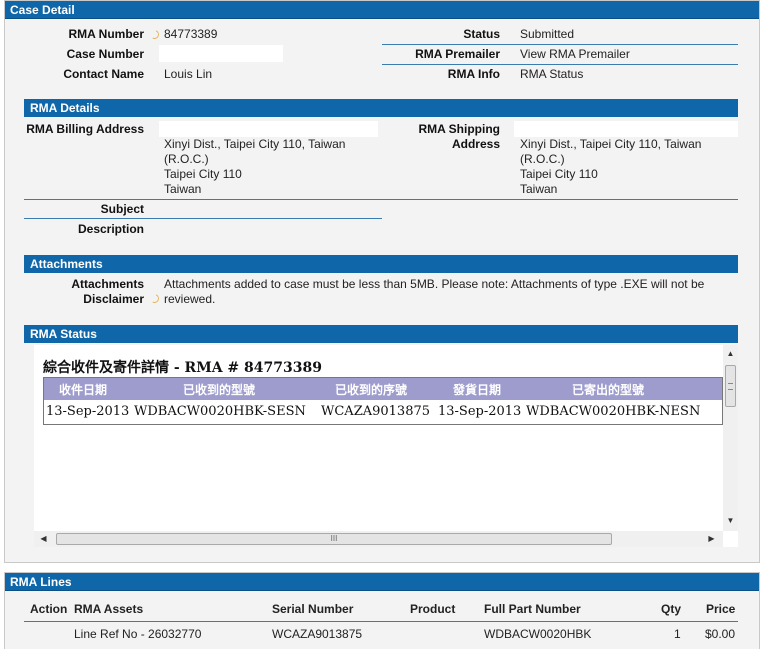  Describe the element at coordinates (221, 53) in the screenshot. I see `case-number-field` at that location.